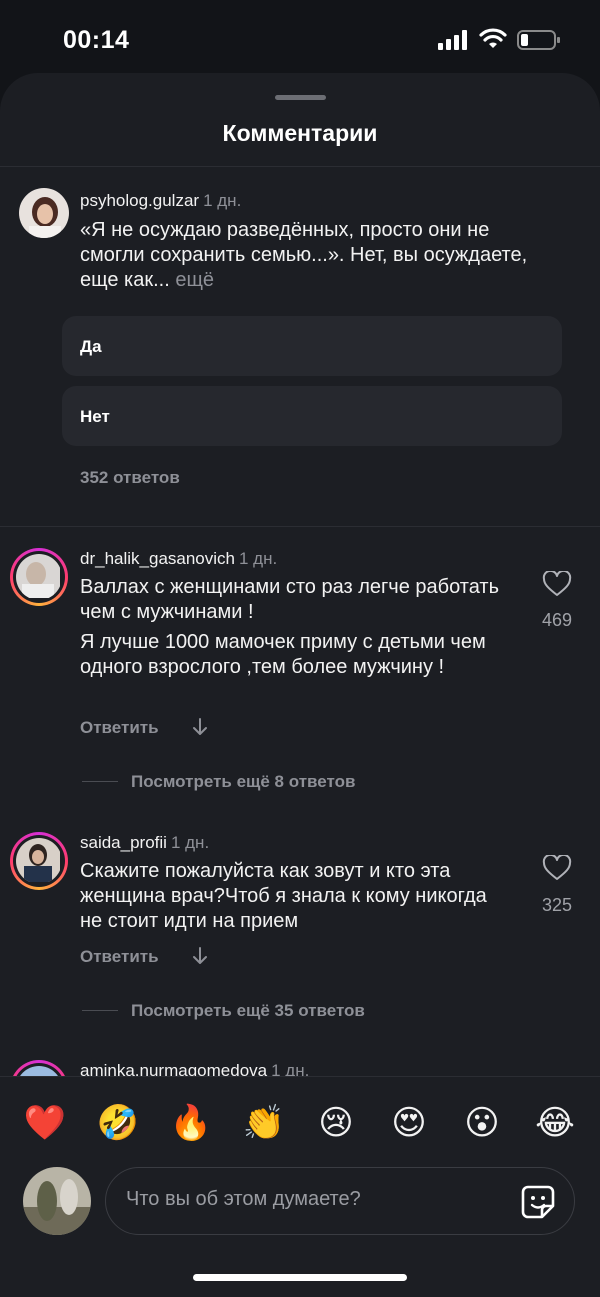 This screenshot has height=1297, width=600. I want to click on comment-input, so click(311, 1199).